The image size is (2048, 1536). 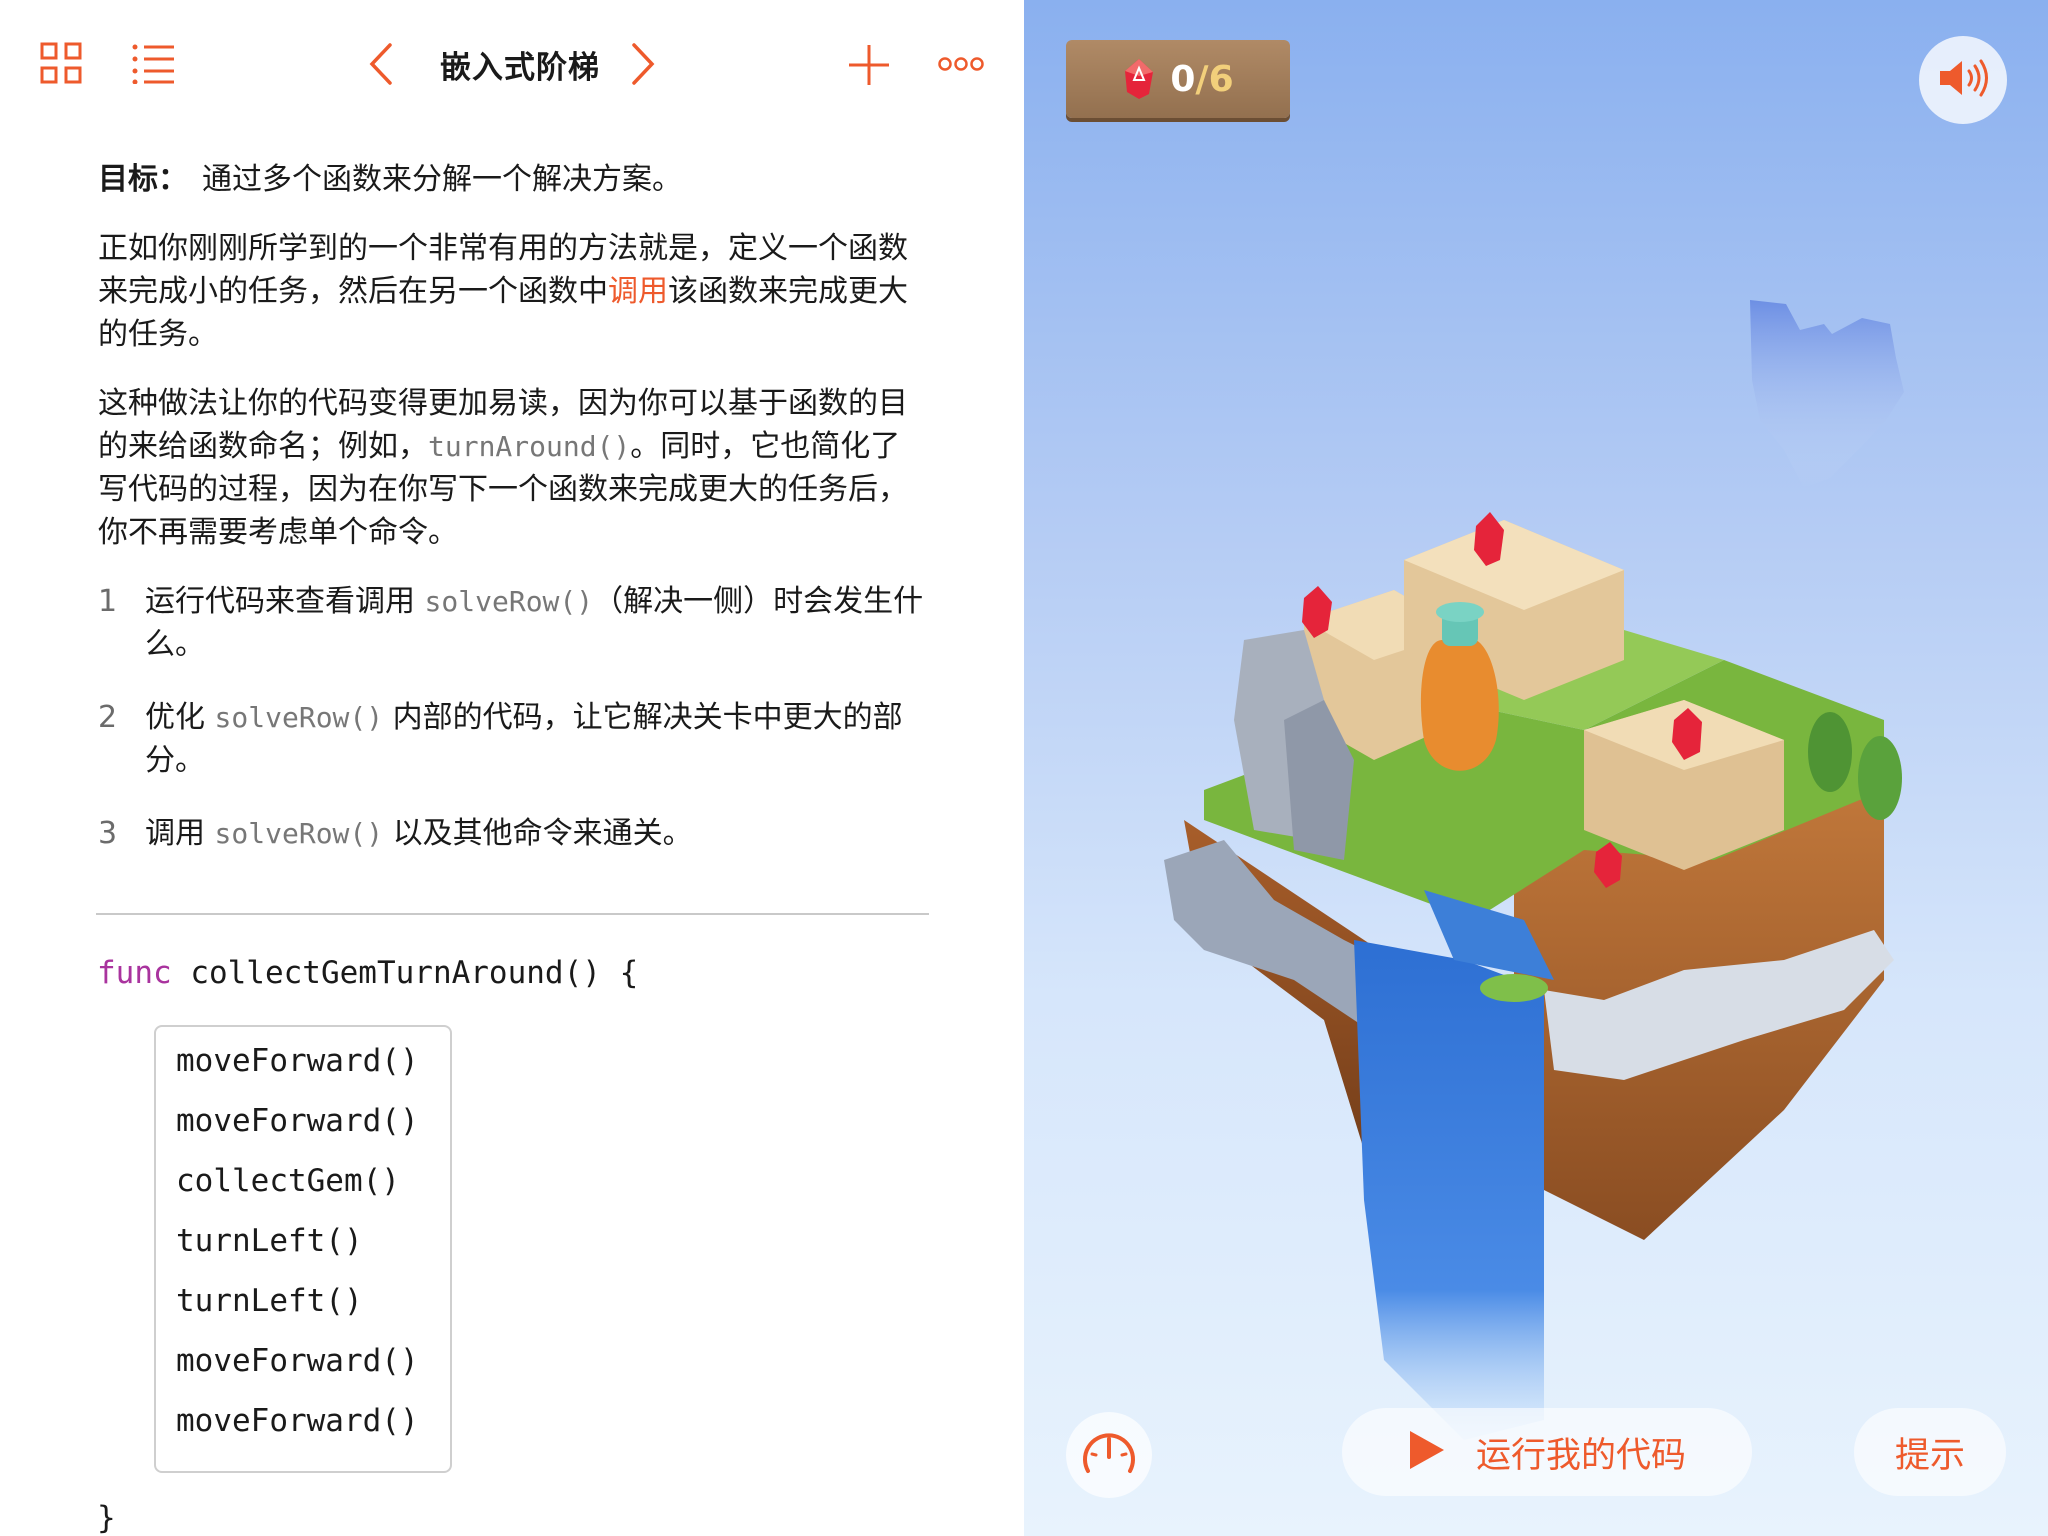 What do you see at coordinates (61, 63) in the screenshot?
I see `grid-icon` at bounding box center [61, 63].